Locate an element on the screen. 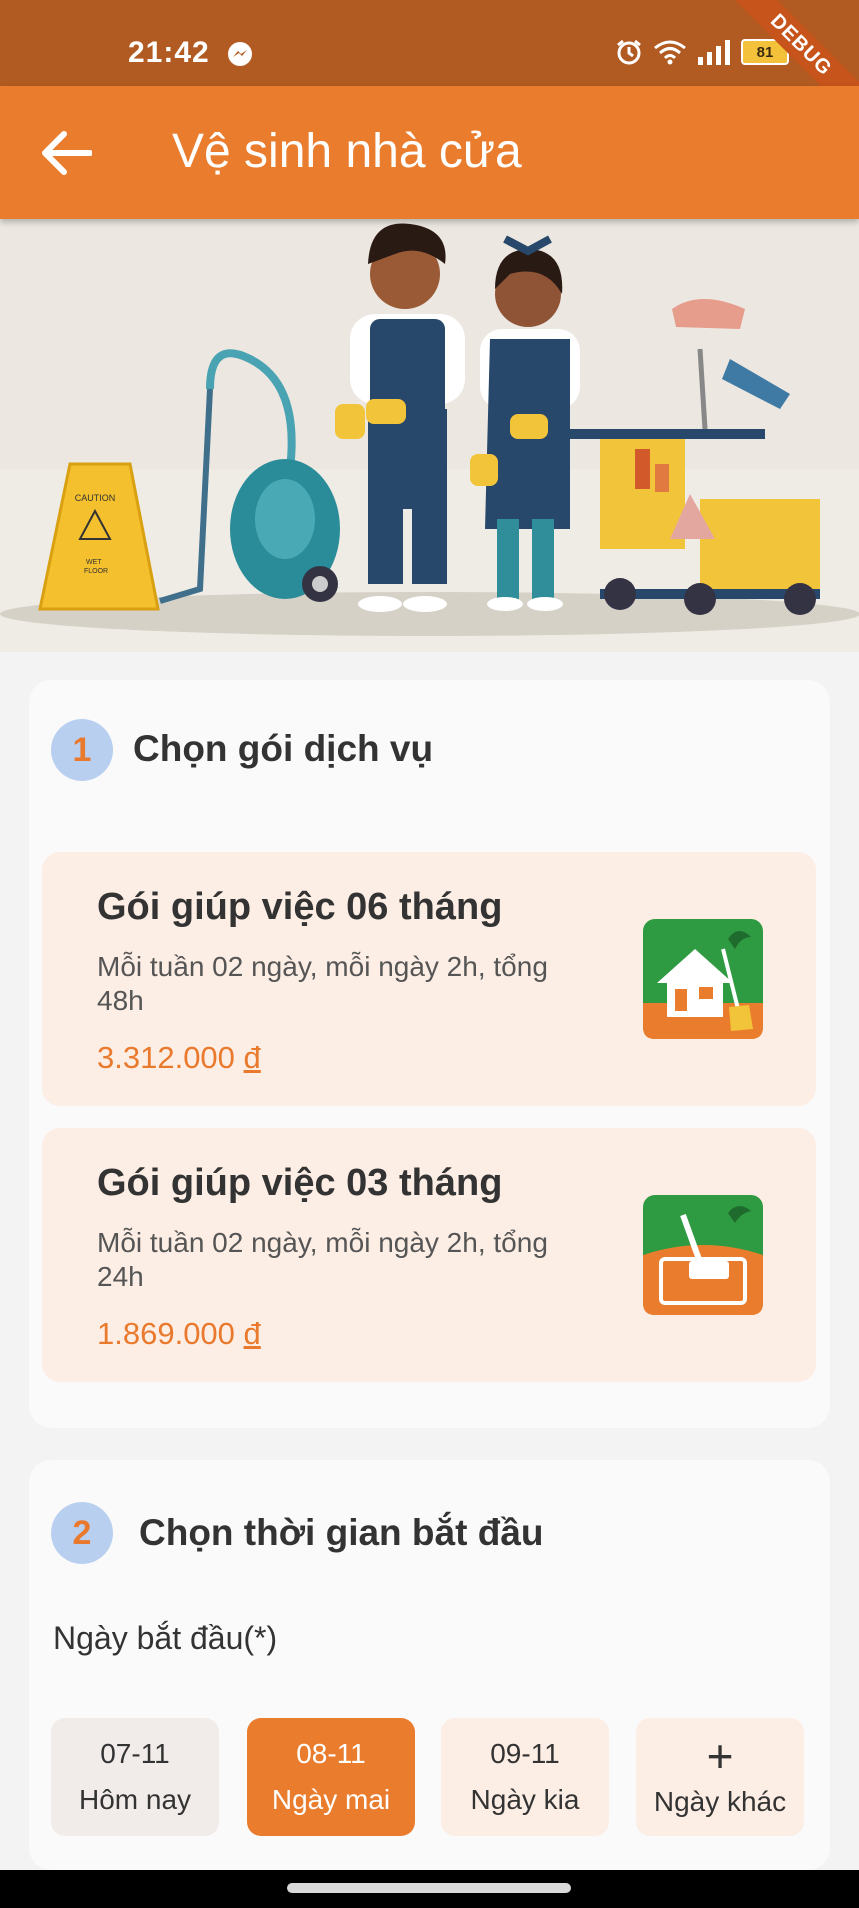  date-chip-other: + Ngày khác is located at coordinates (720, 1777).